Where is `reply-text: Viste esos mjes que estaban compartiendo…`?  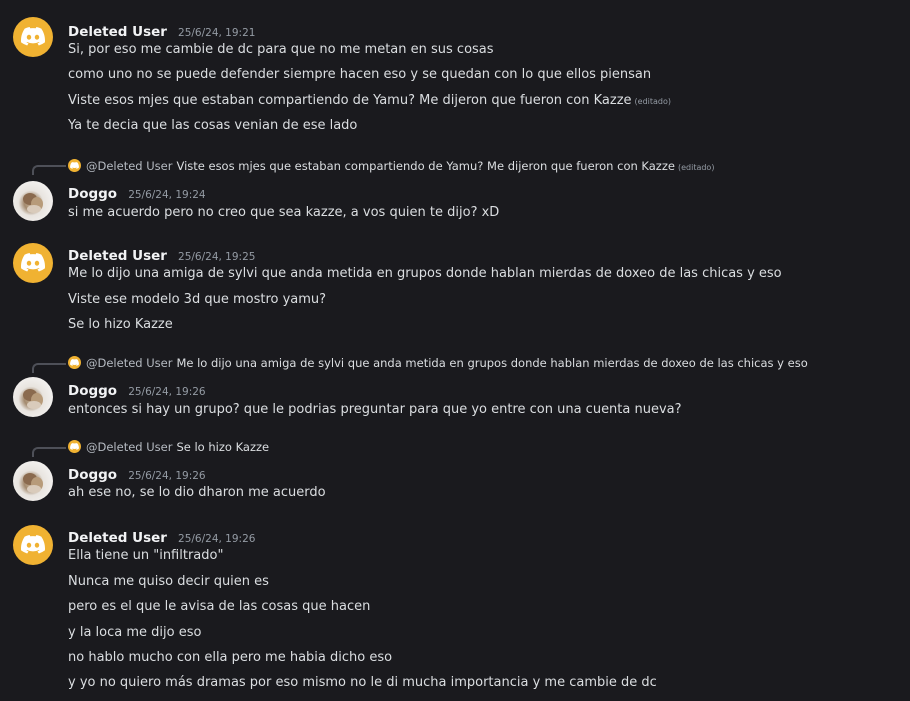
reply-text: Viste esos mjes que estaban compartiendo… is located at coordinates (425, 166).